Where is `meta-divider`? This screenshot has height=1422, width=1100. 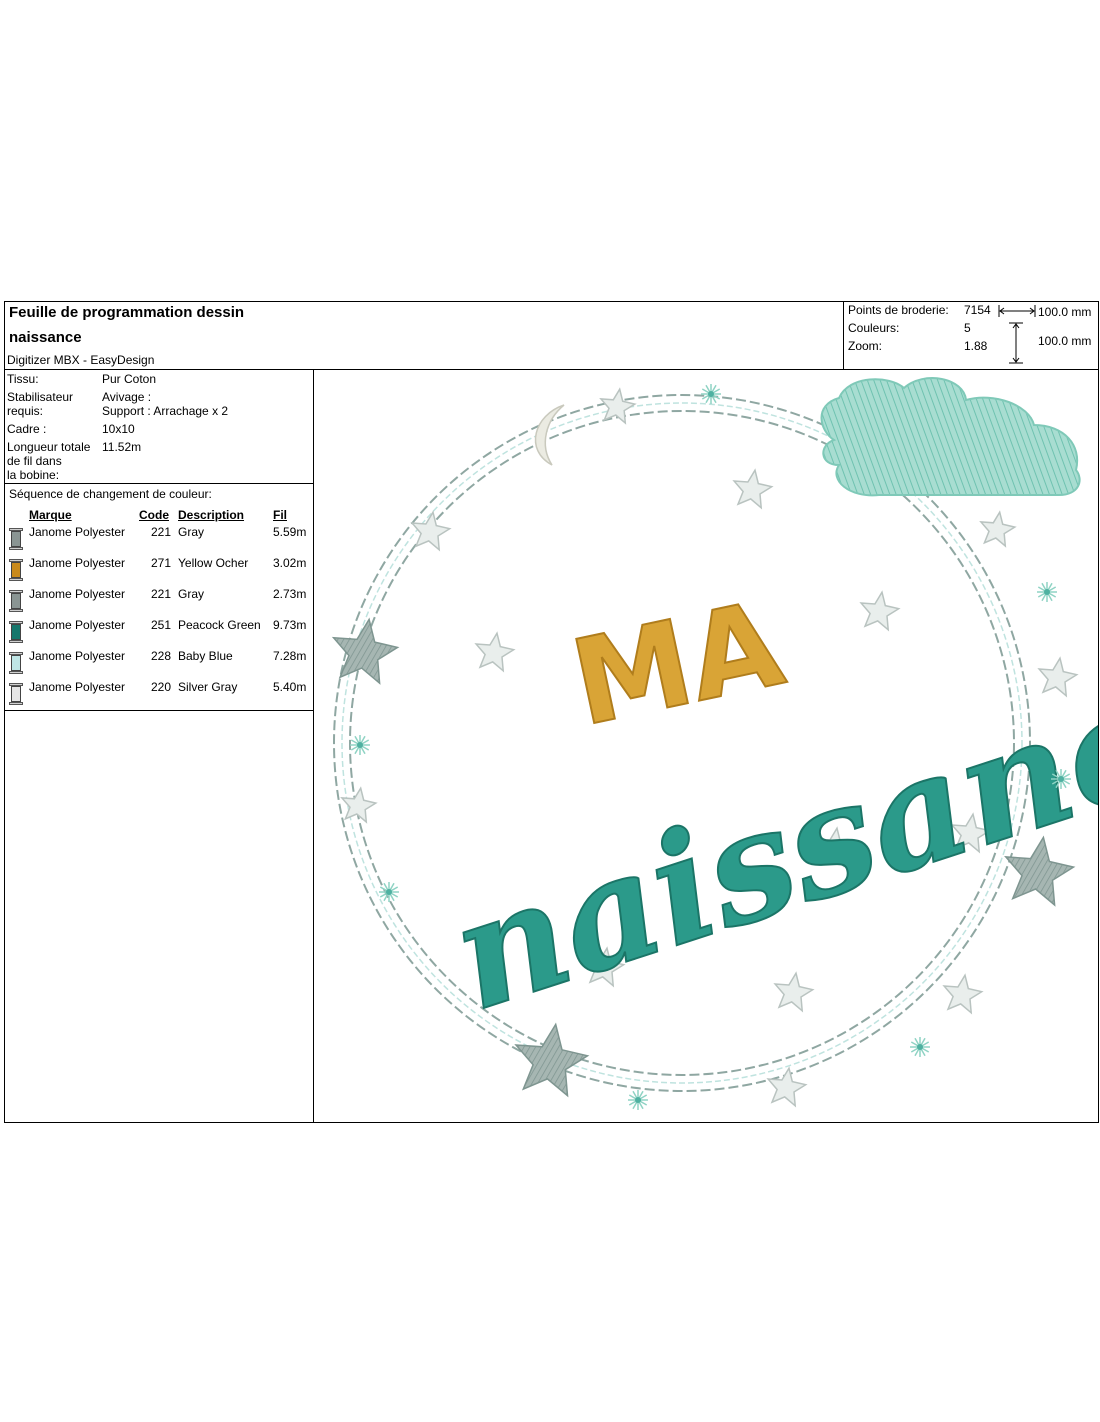 meta-divider is located at coordinates (159, 483).